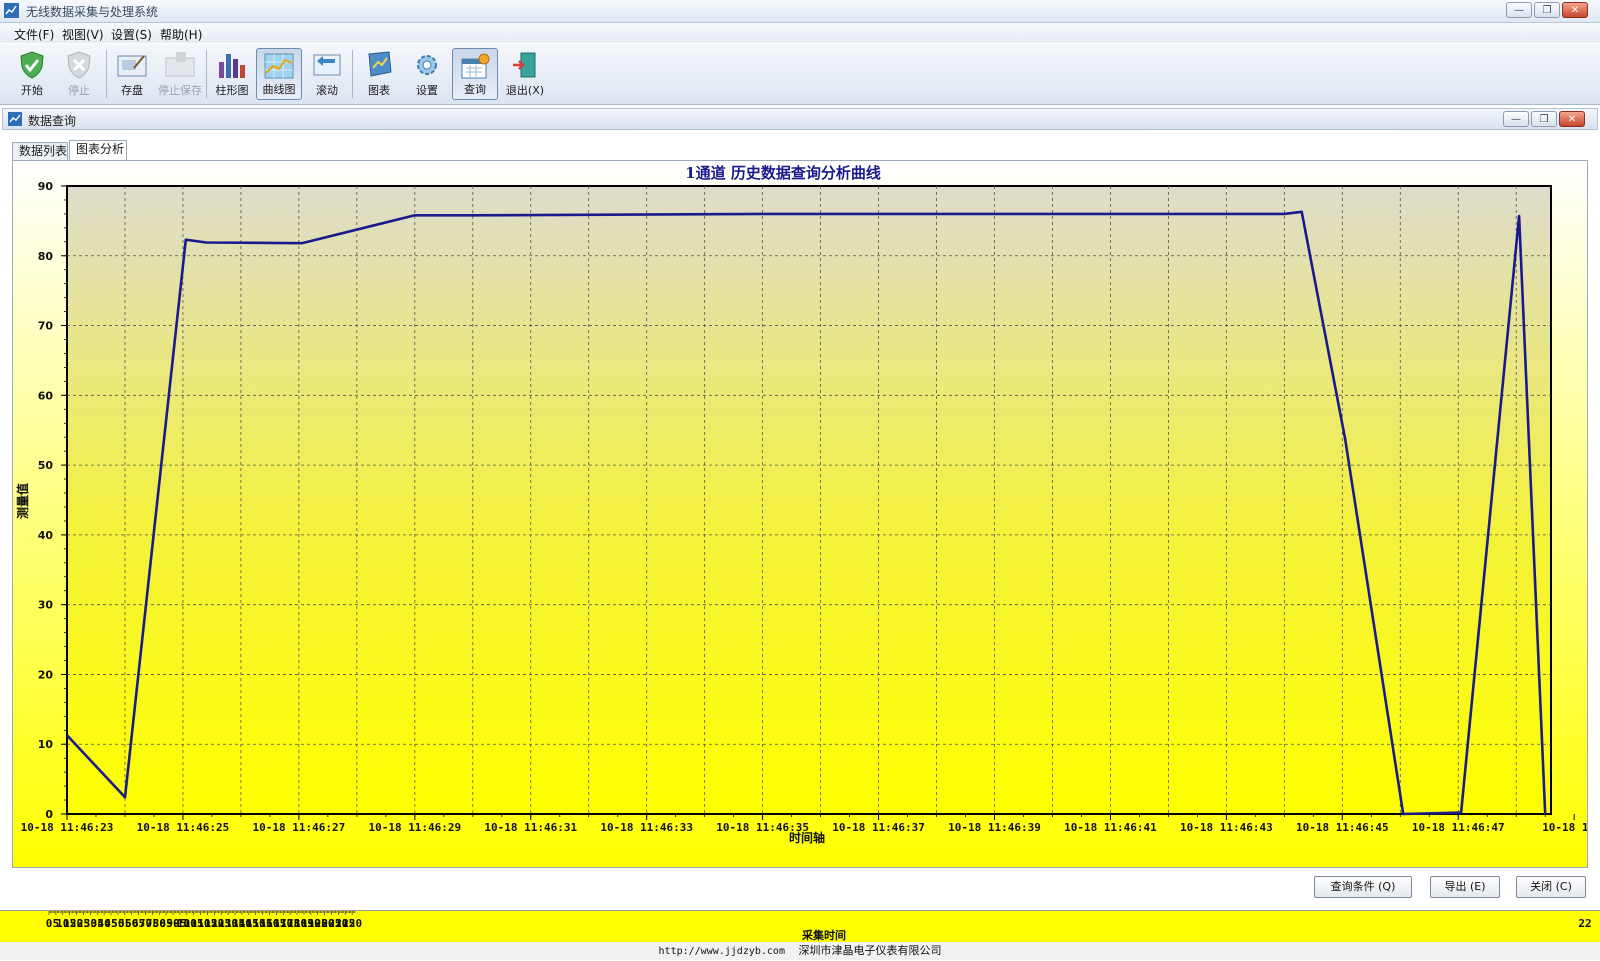 This screenshot has height=961, width=1600. Describe the element at coordinates (46, 535) in the screenshot. I see `y-tick-label: 40` at that location.